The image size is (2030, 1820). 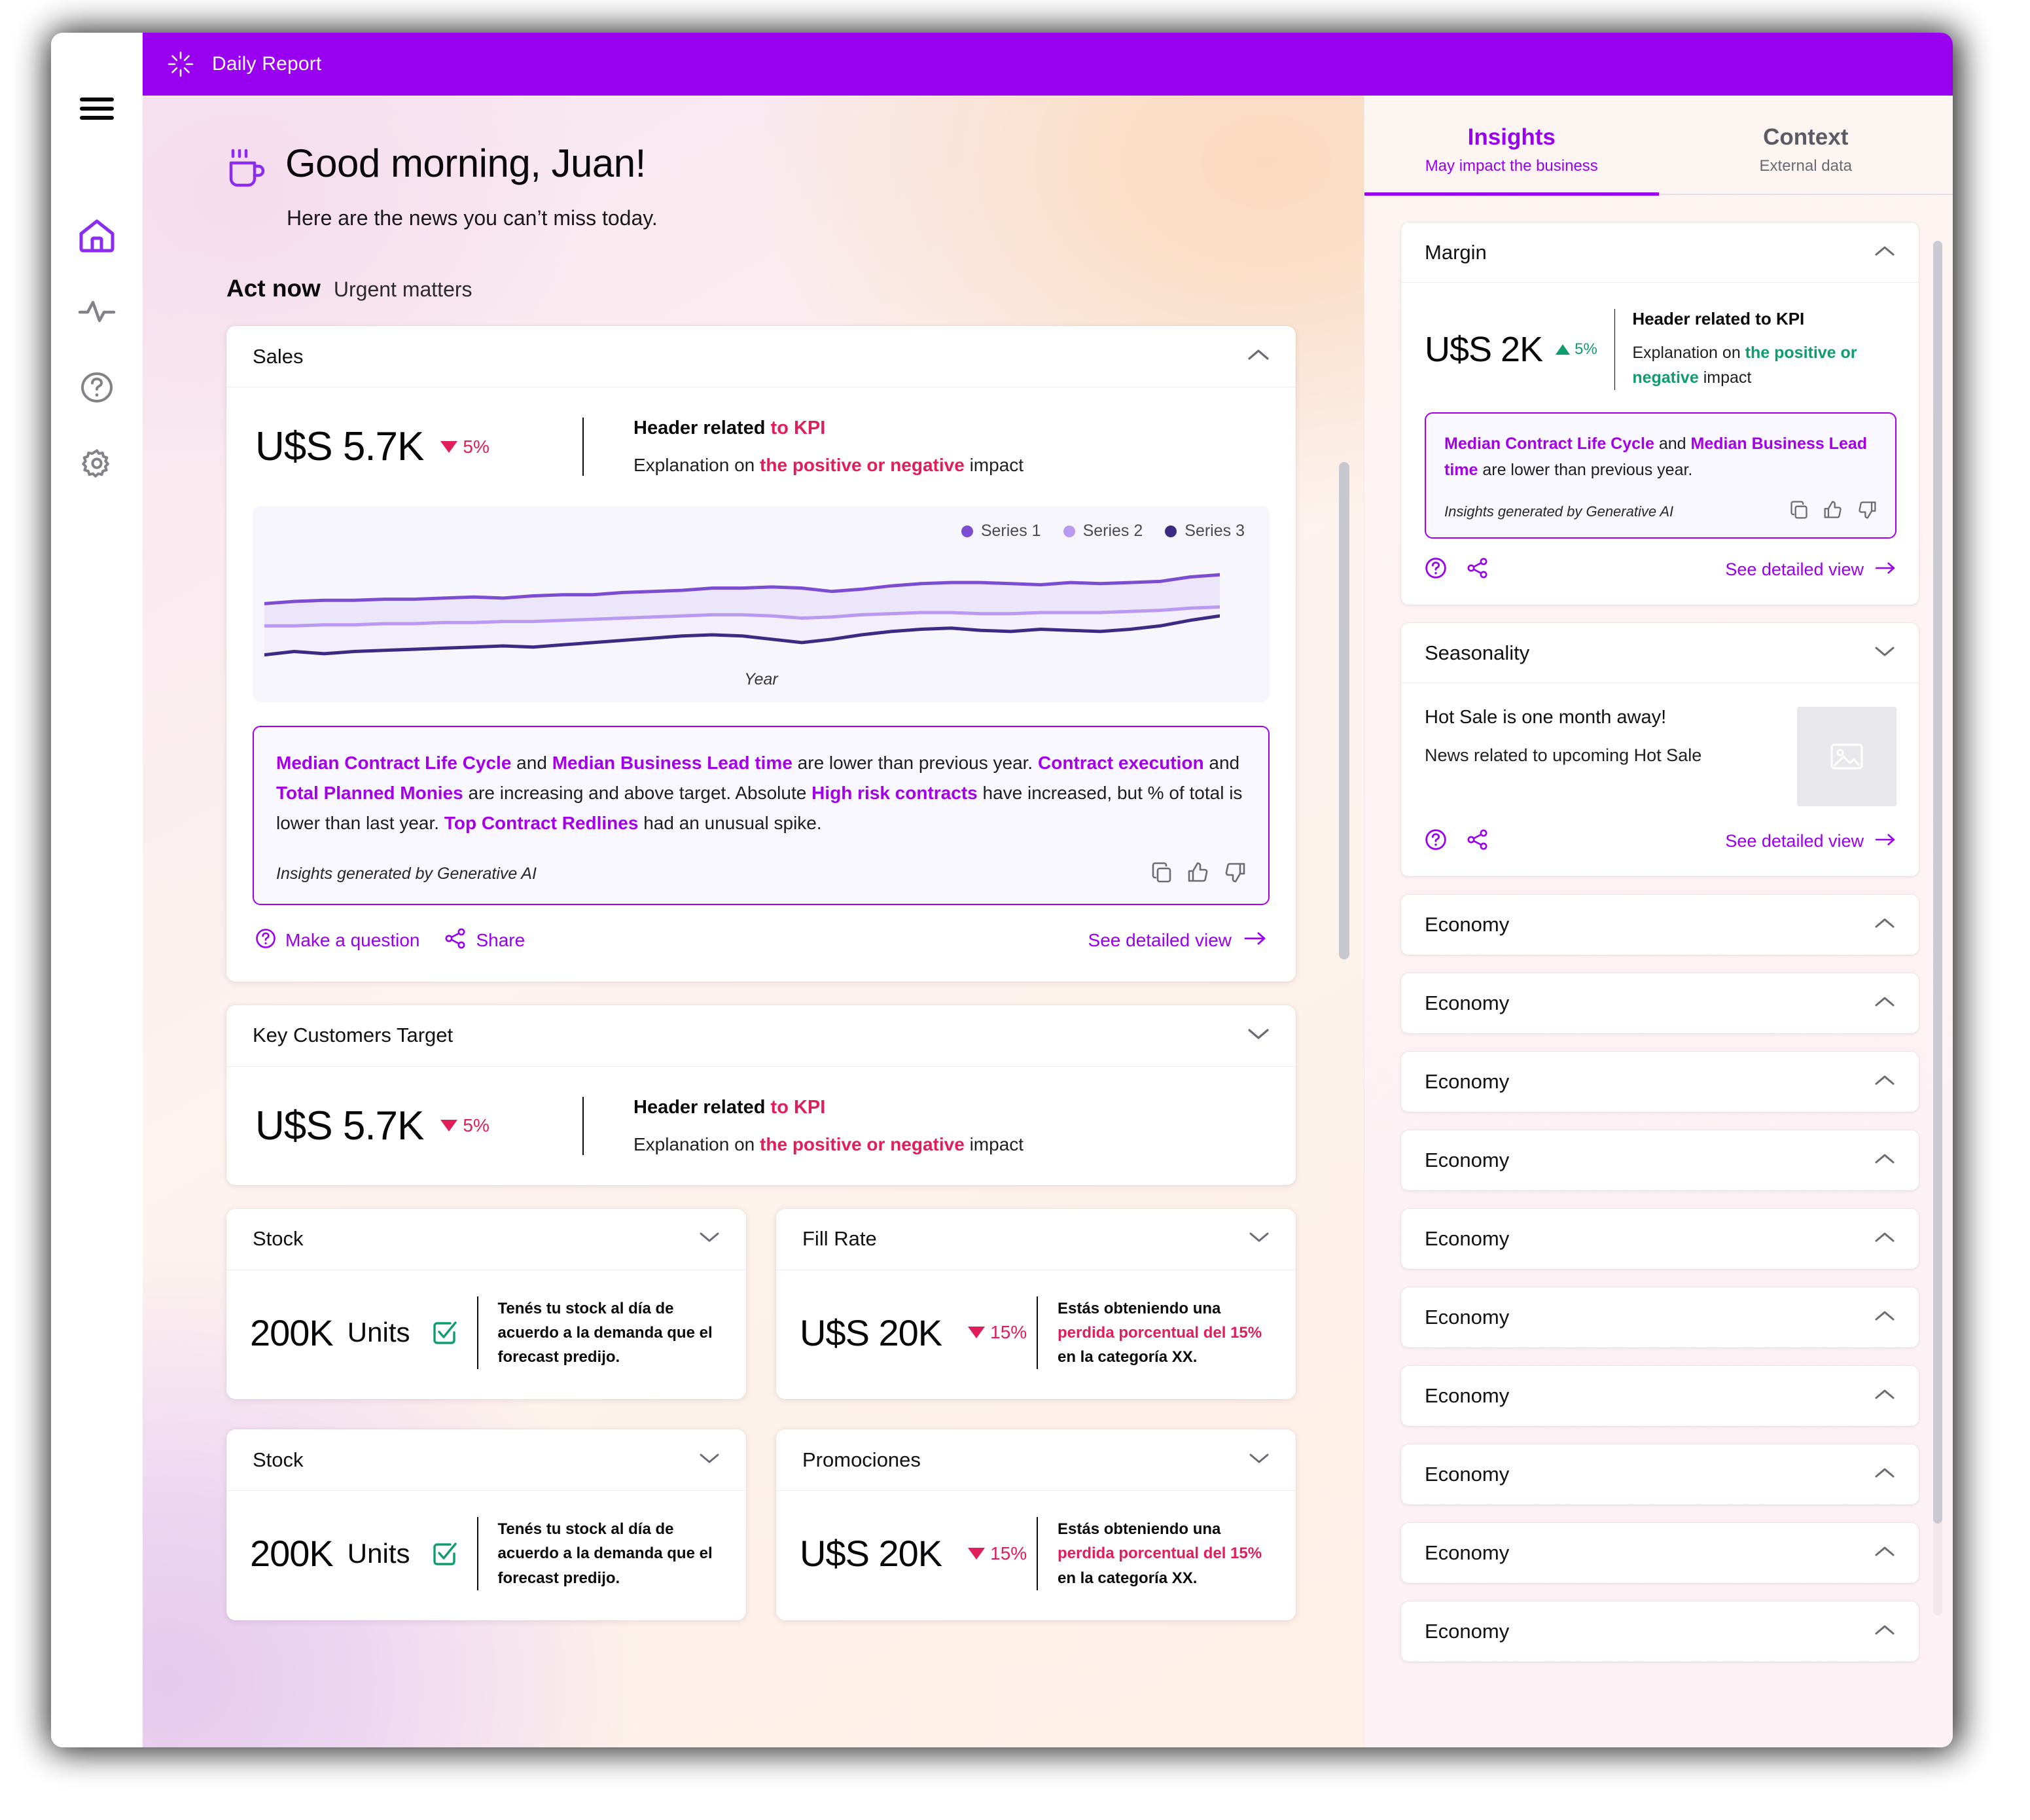 I want to click on sidebar-item-home, so click(x=96, y=236).